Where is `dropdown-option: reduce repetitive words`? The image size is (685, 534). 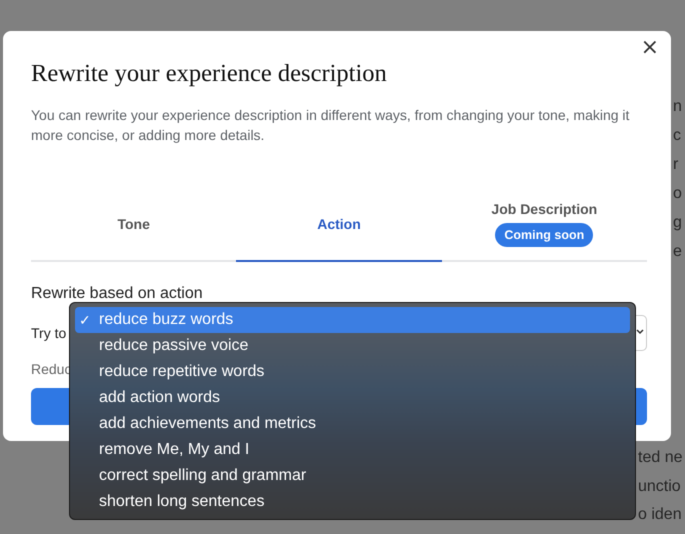 dropdown-option: reduce repetitive words is located at coordinates (352, 372).